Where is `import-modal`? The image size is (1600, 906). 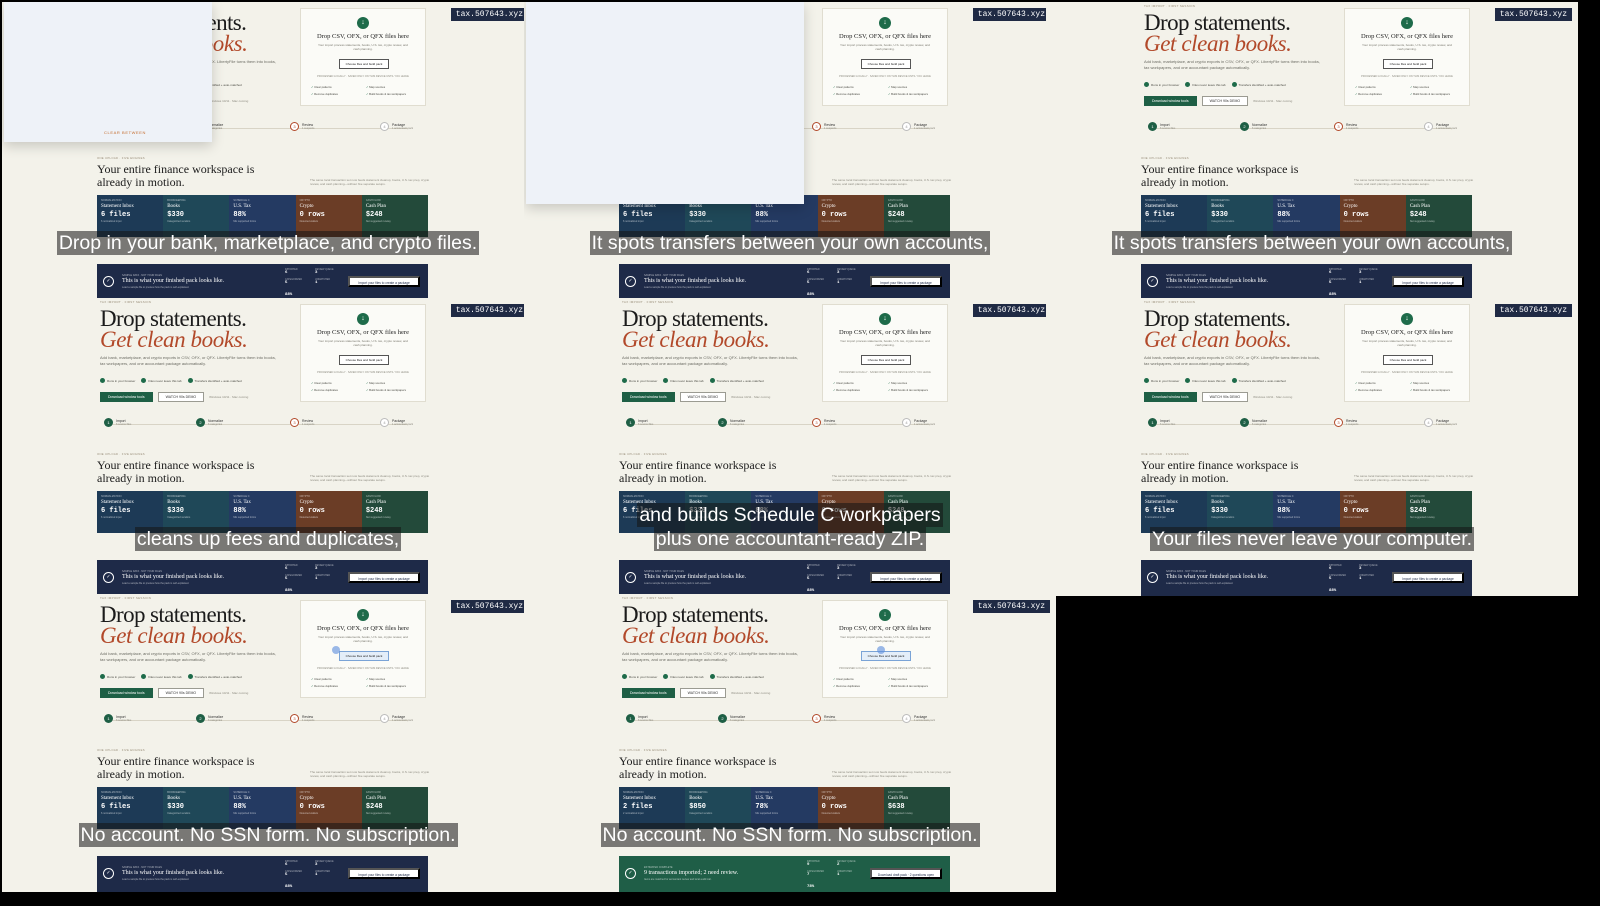
import-modal is located at coordinates (665, 103).